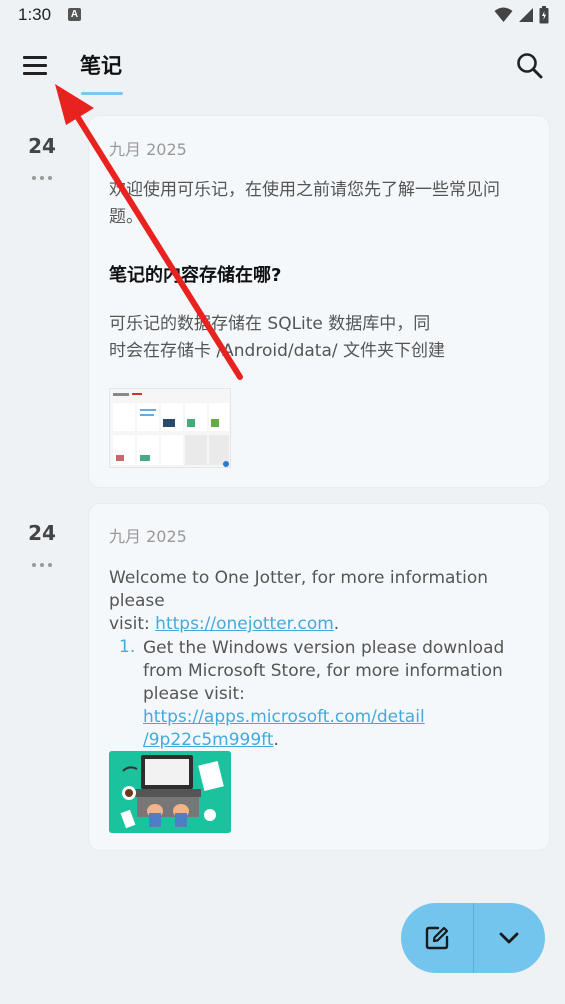 The width and height of the screenshot is (565, 1004). What do you see at coordinates (282, 65) in the screenshot?
I see `app-bar: 笔记` at bounding box center [282, 65].